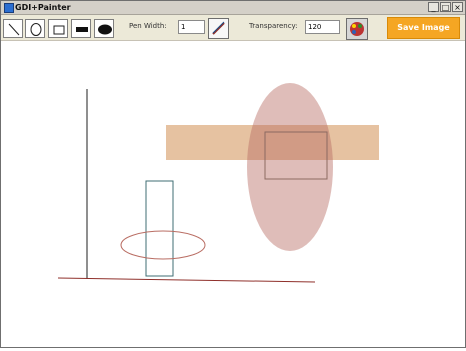 This screenshot has height=351, width=466. What do you see at coordinates (290, 167) in the screenshot?
I see `filled-rose-ellipse-shape` at bounding box center [290, 167].